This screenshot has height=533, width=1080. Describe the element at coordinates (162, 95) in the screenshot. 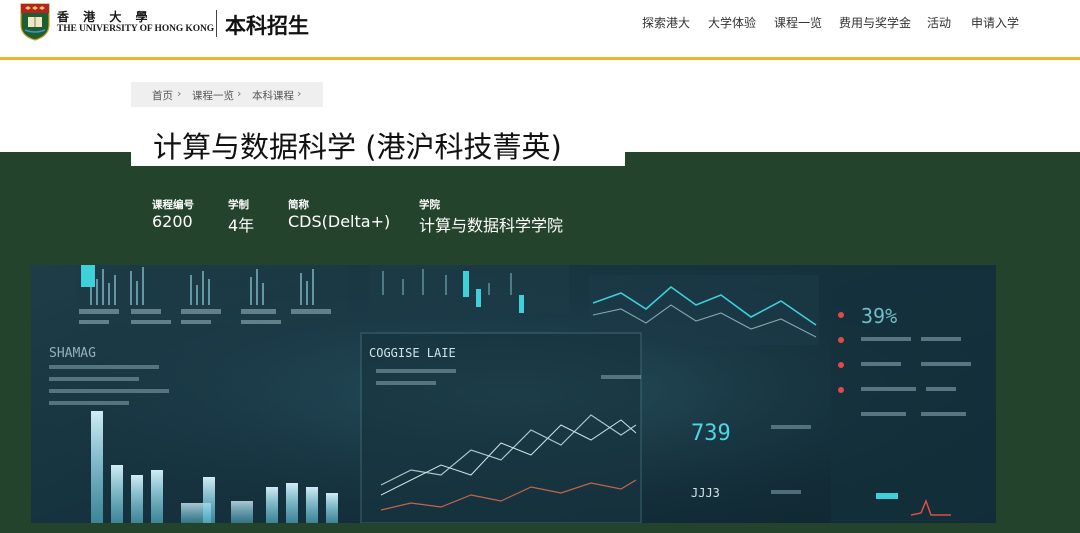

I see `breadcrumb-home: 首页` at that location.